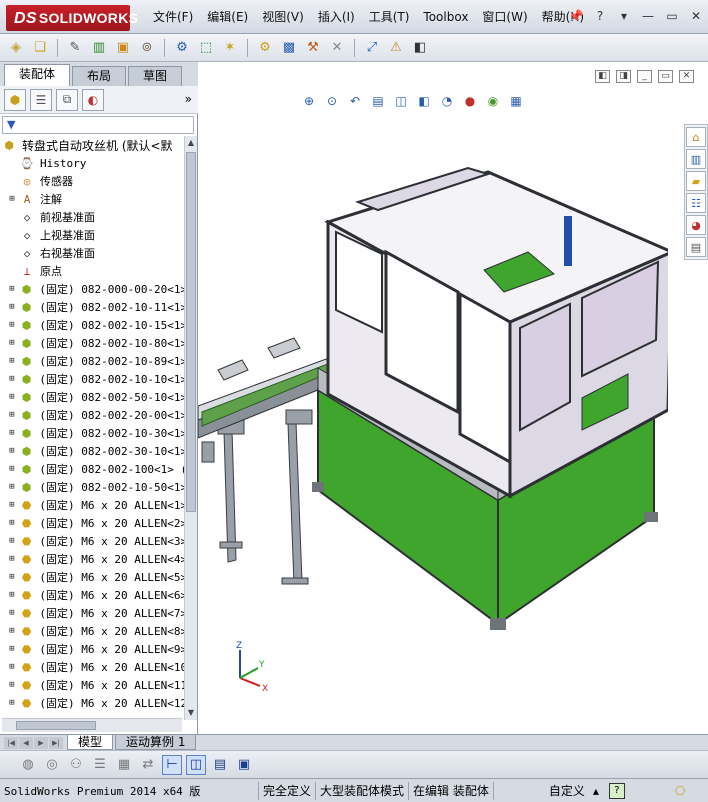 This screenshot has height=802, width=708. I want to click on tree-item-component: ⊞ ⬢ (固定) 082-002-10-50<1>, so click(92, 487).